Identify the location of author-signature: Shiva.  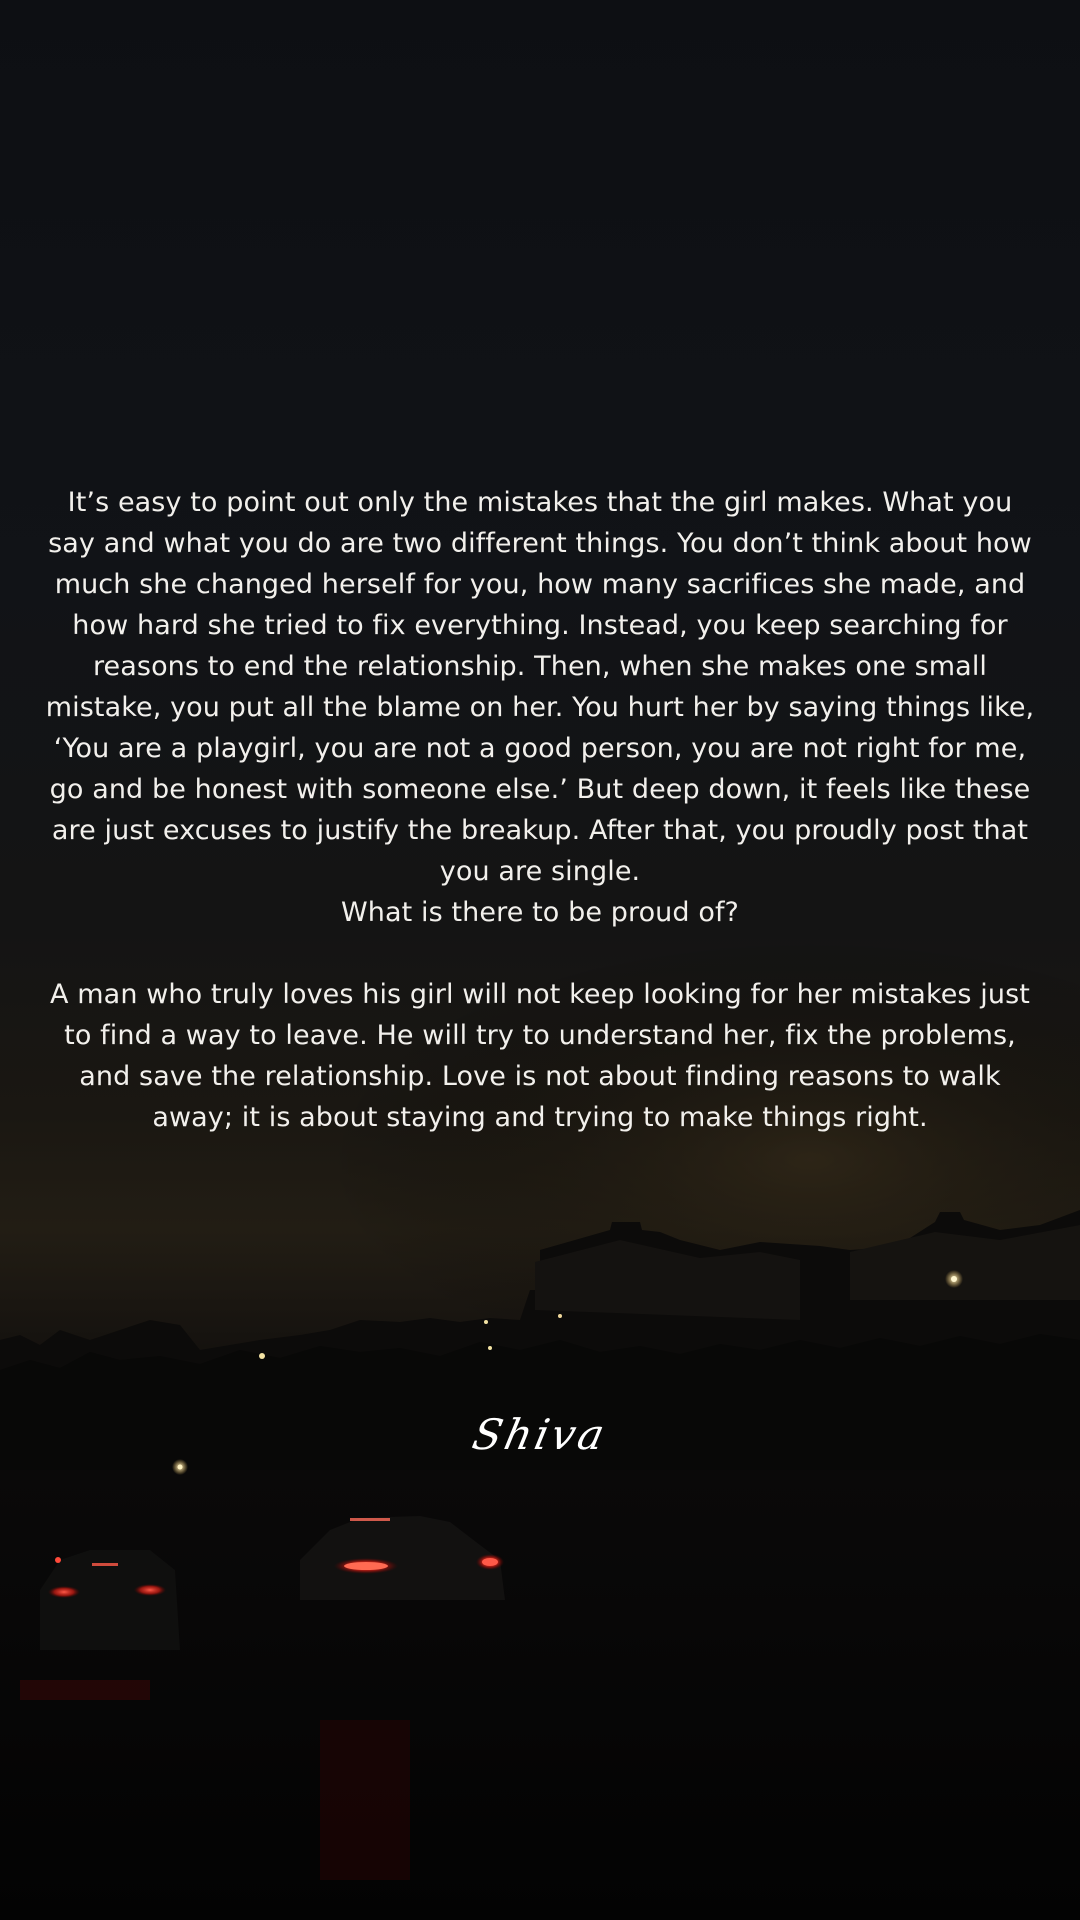
(540, 1434).